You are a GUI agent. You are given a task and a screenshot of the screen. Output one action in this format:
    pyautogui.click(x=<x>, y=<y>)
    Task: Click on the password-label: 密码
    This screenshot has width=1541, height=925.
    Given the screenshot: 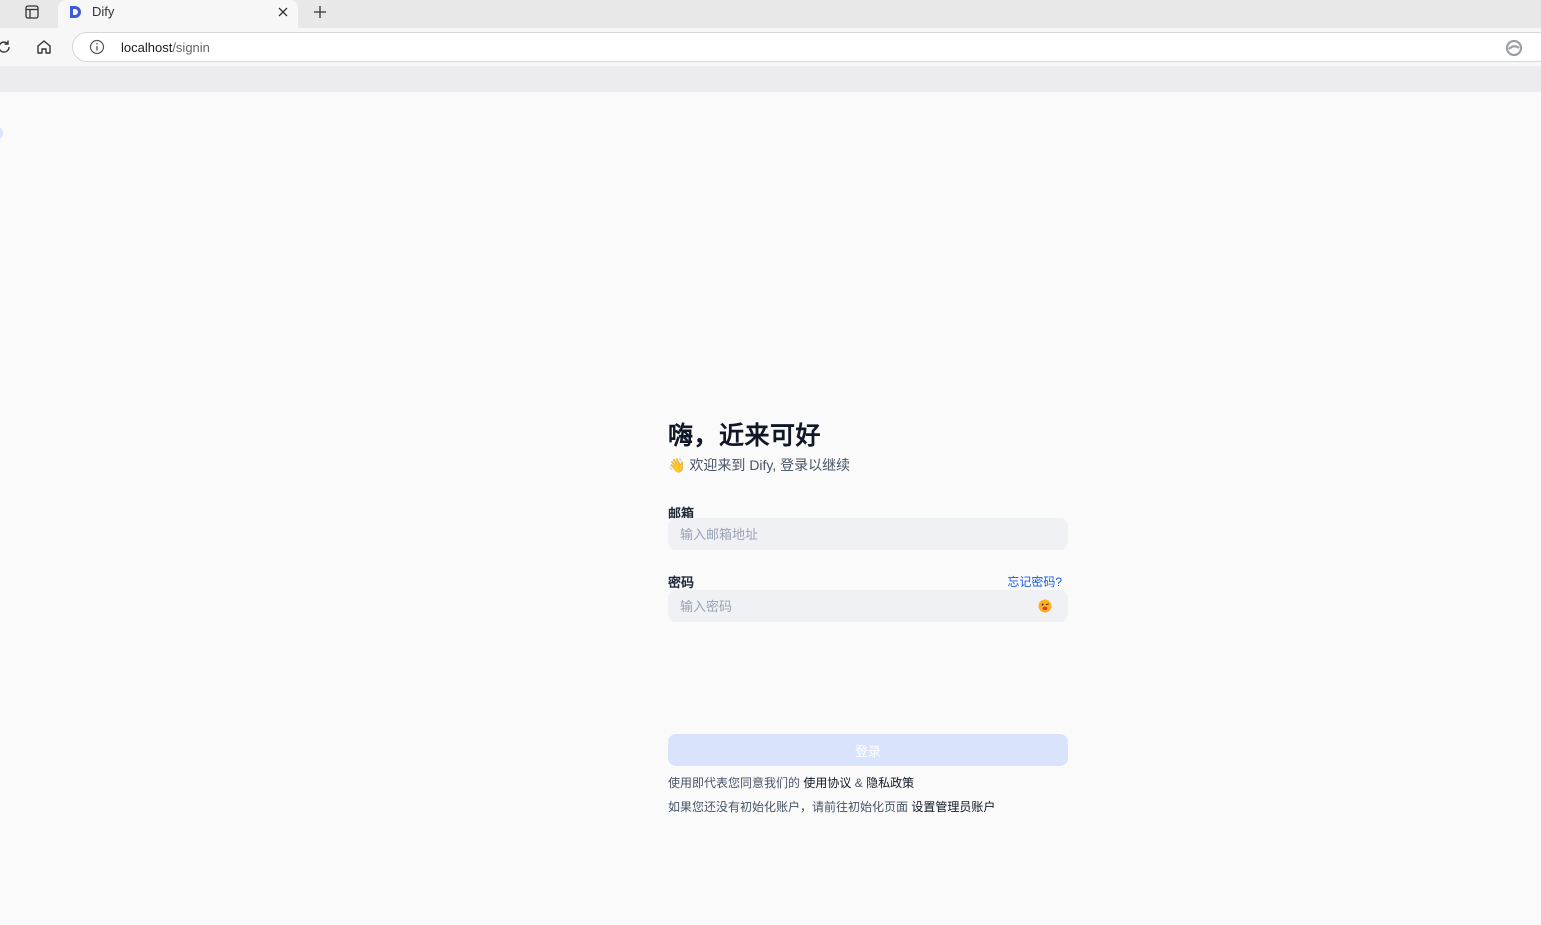 What is the action you would take?
    pyautogui.click(x=681, y=582)
    